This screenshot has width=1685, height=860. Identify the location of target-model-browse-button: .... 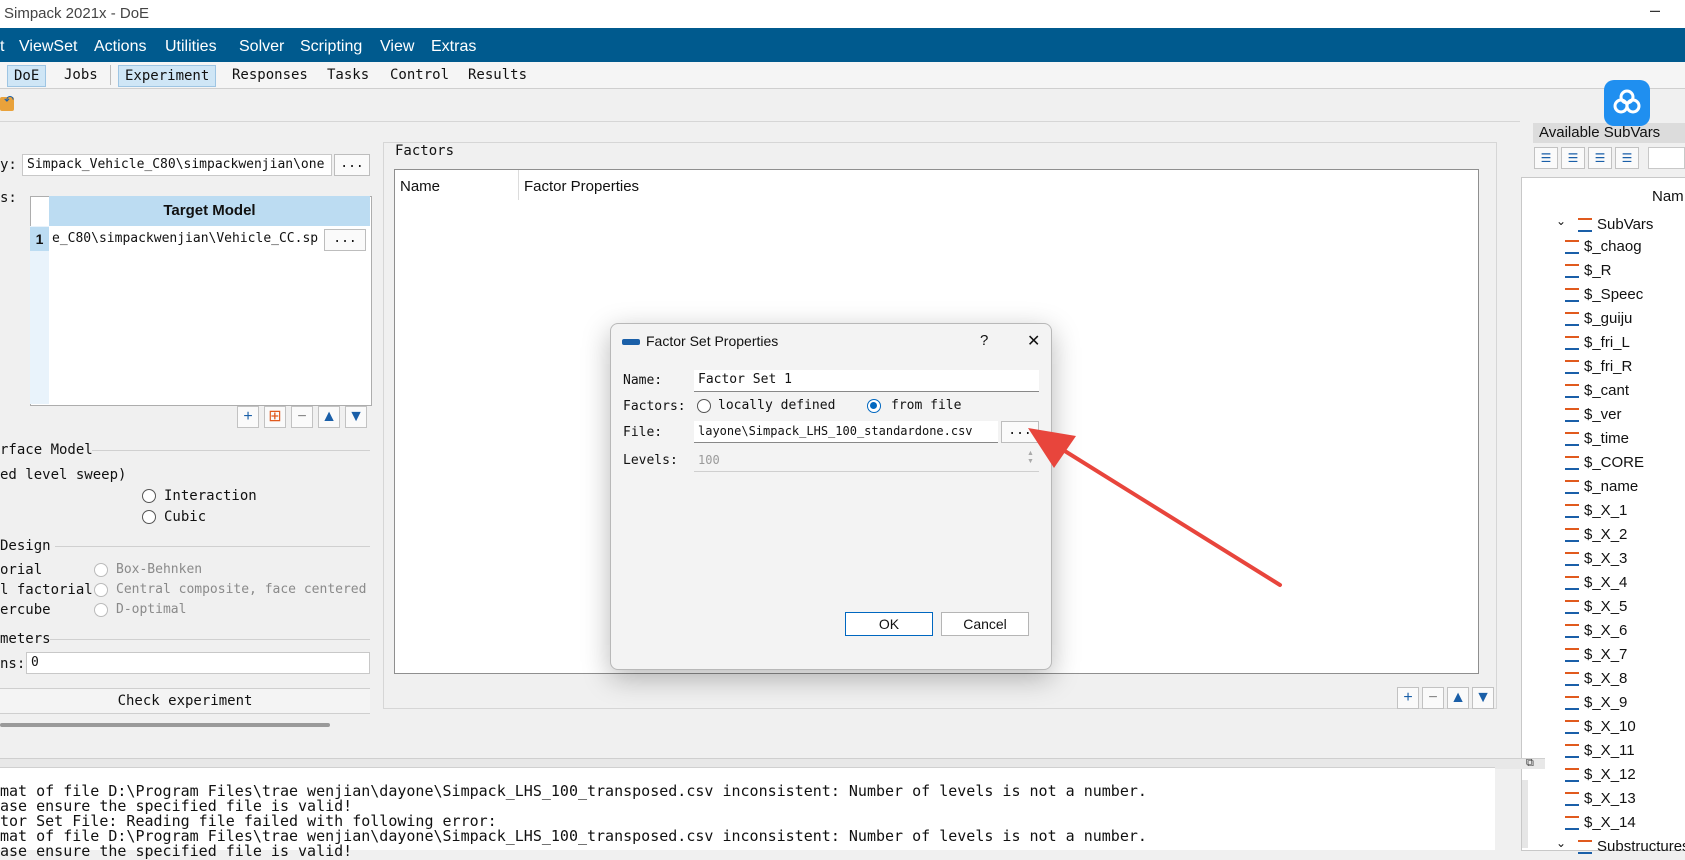
(345, 240).